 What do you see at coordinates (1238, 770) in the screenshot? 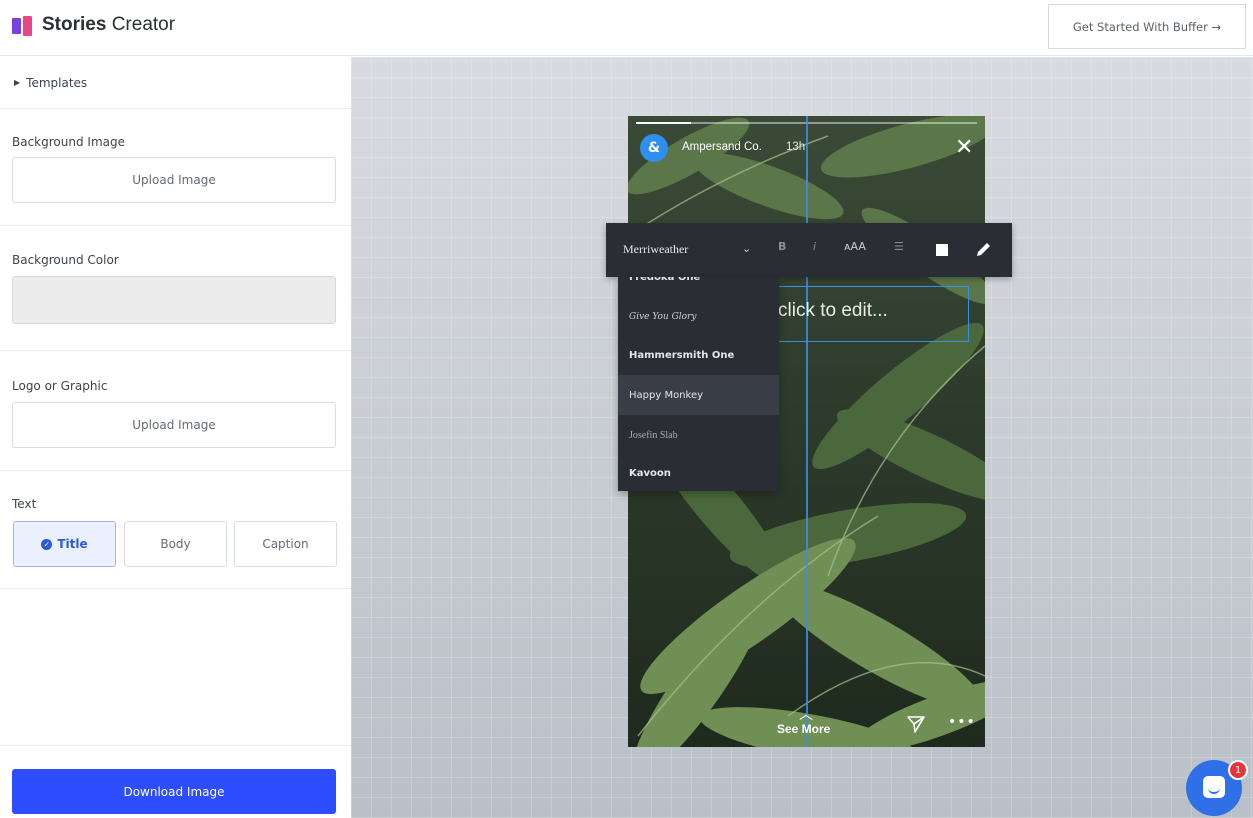
I see `notification-badge: 1` at bounding box center [1238, 770].